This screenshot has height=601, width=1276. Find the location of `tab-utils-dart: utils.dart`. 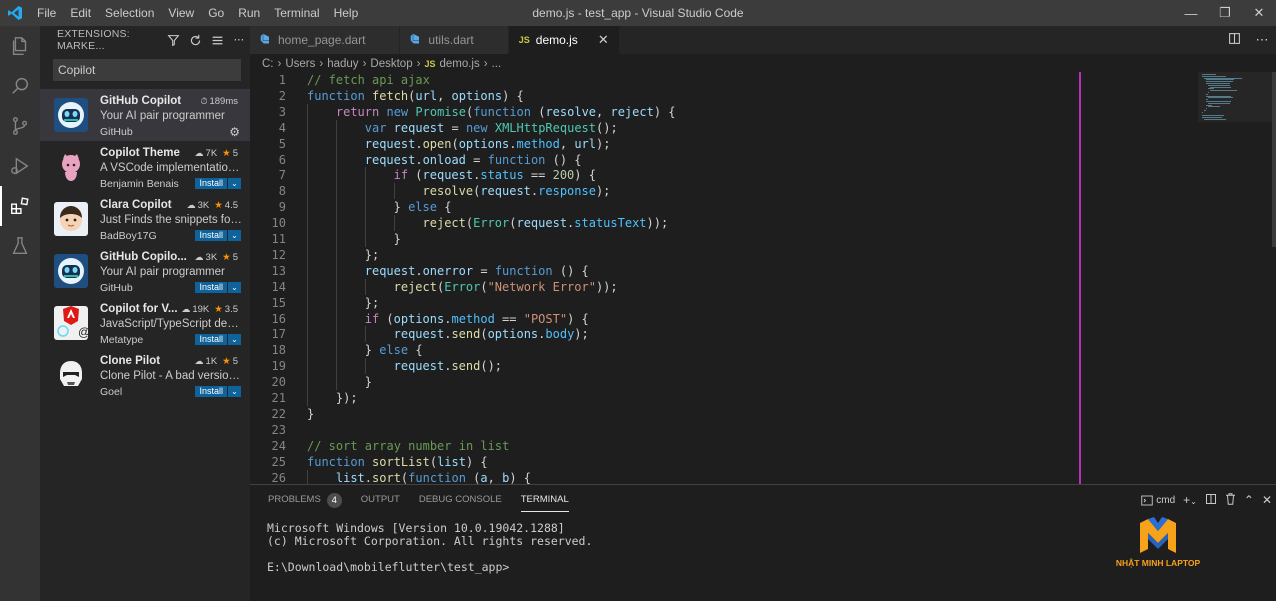

tab-utils-dart: utils.dart is located at coordinates (454, 40).